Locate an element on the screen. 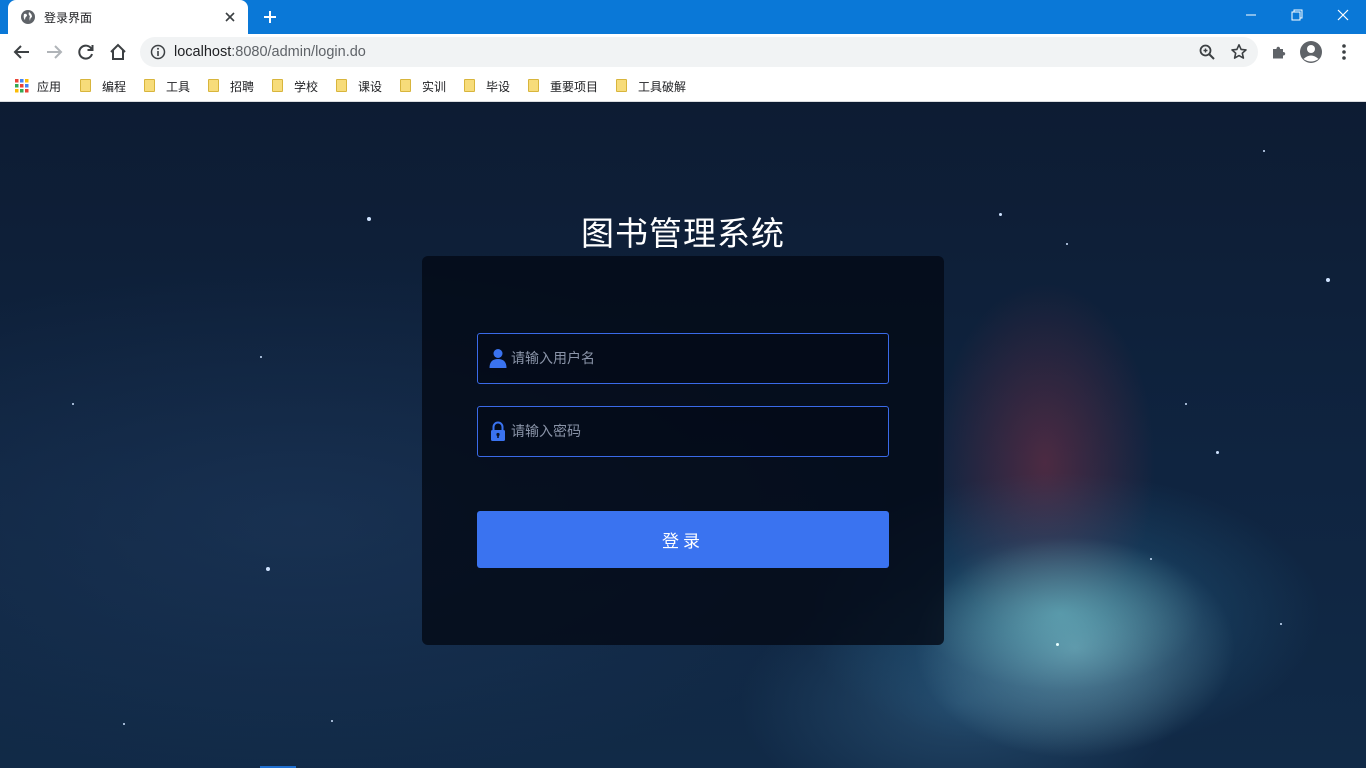 The width and height of the screenshot is (1366, 768). bookmark-label: 应用 is located at coordinates (49, 86).